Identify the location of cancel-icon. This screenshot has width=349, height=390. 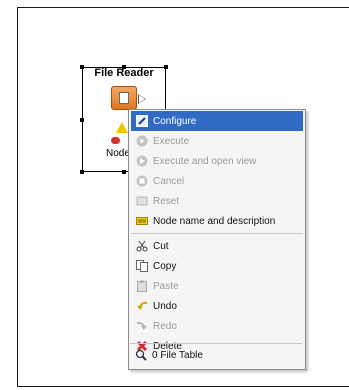
(142, 181).